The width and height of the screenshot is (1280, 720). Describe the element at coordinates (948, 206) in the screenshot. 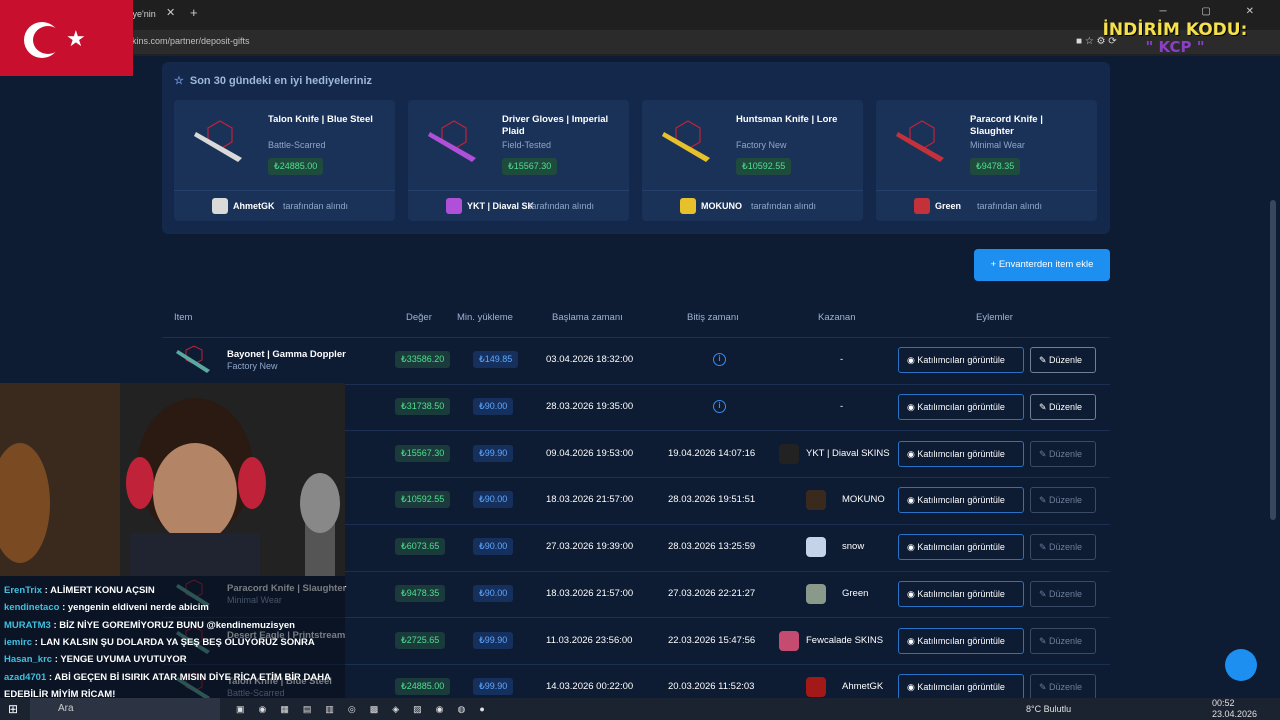

I see `gift-winner: Green` at that location.